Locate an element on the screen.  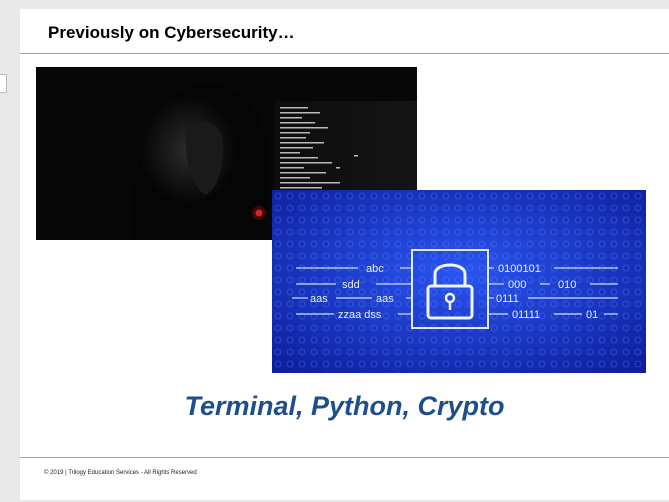
cipher-label-0111: 0111 is located at coordinates (507, 299).